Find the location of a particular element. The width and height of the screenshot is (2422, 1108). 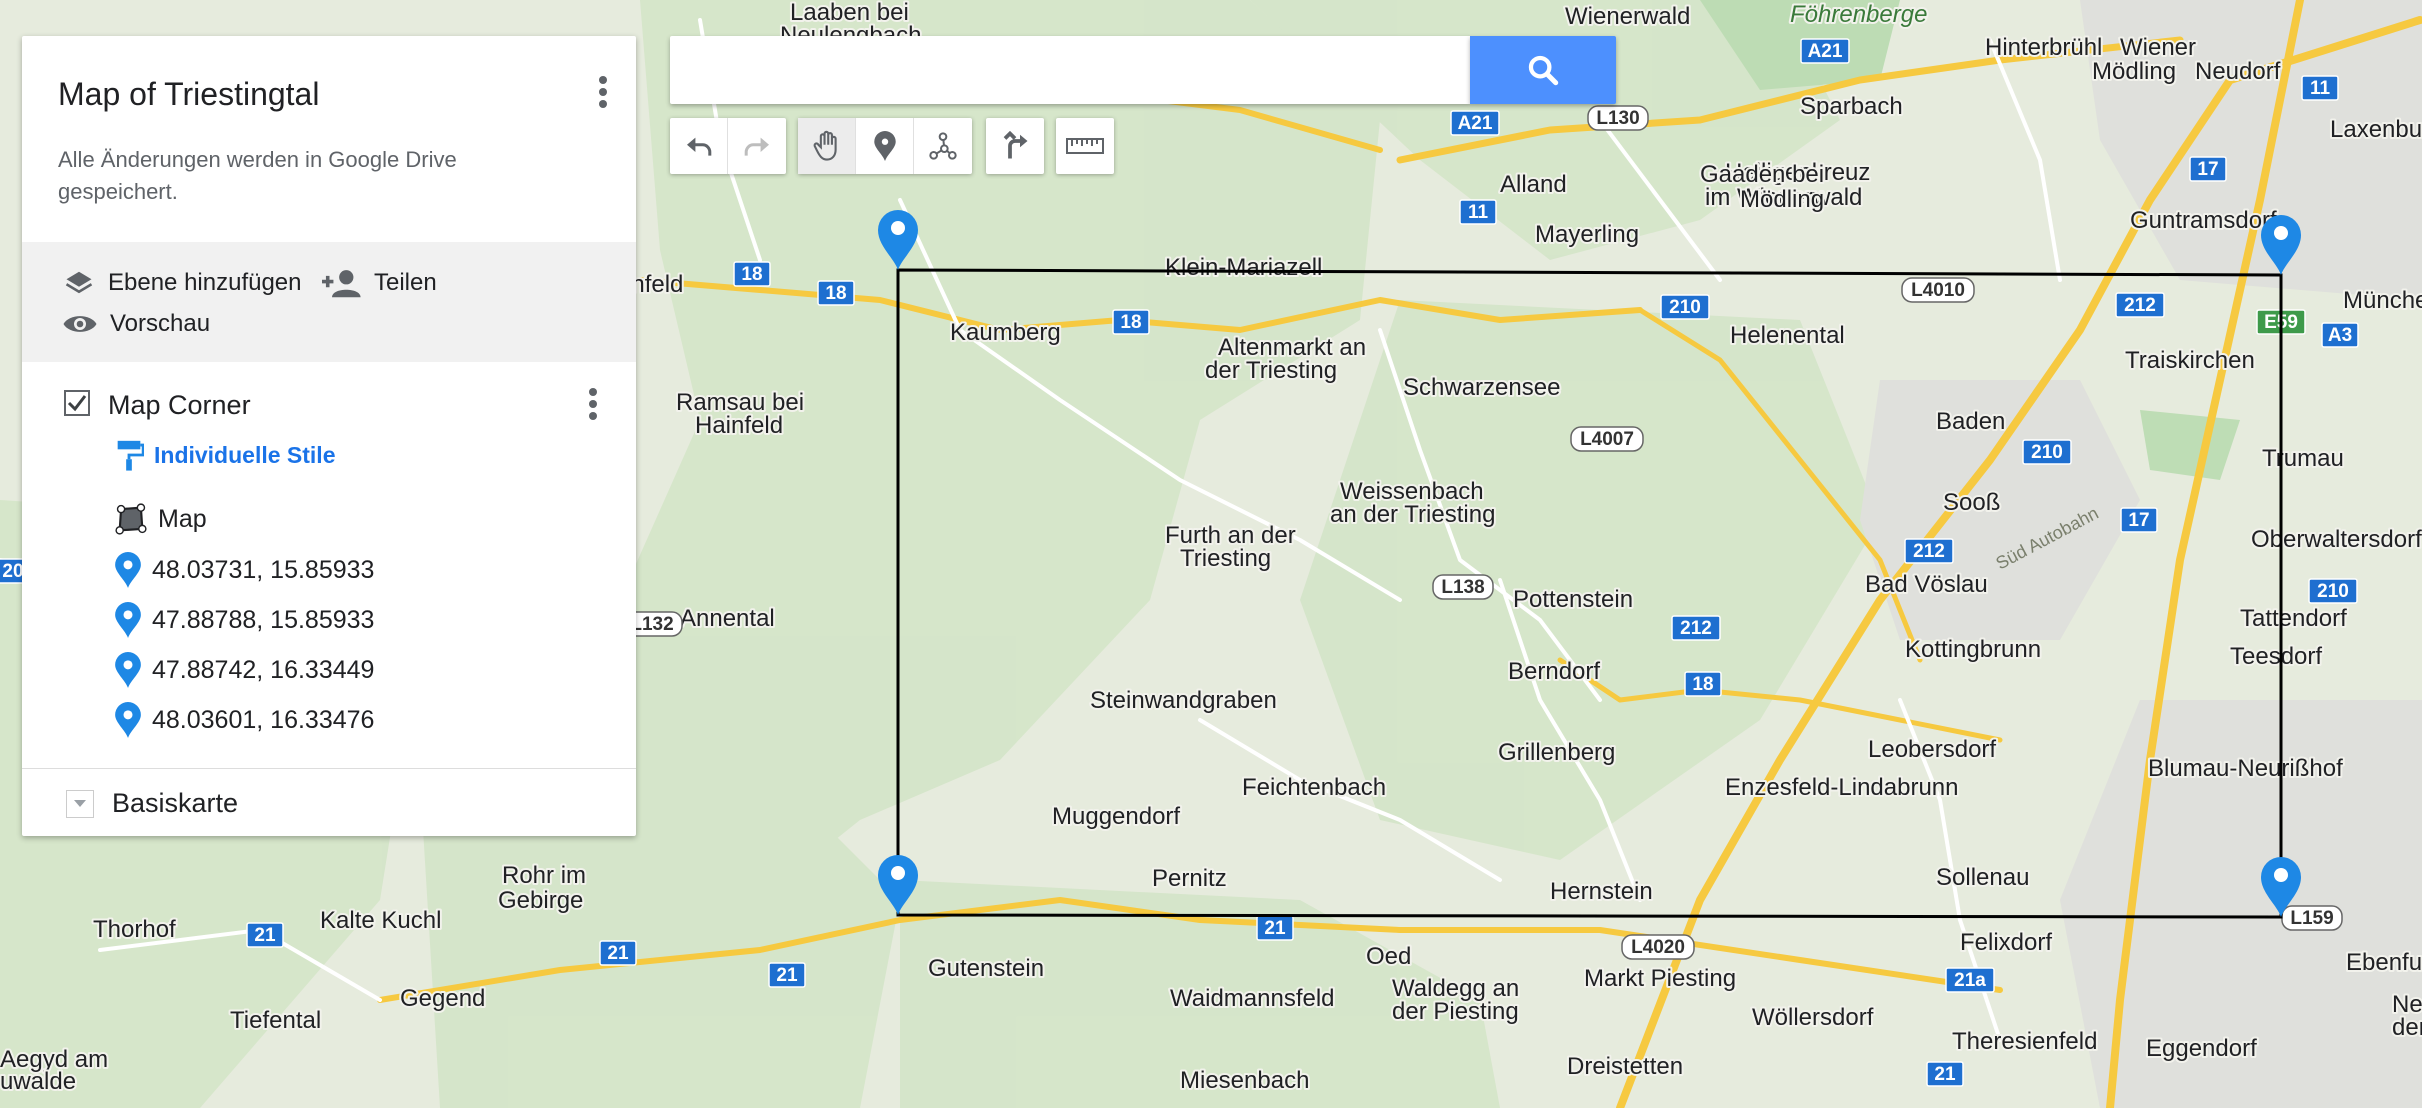

road-shield-label: L4010 is located at coordinates (1938, 290).